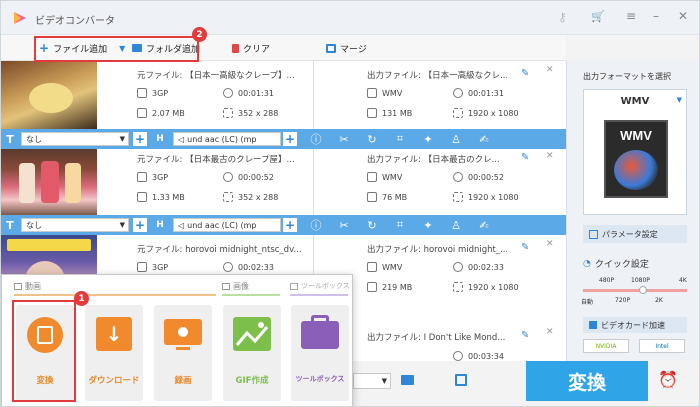 This screenshot has height=407, width=700. I want to click on quality-auto-label: 自動, so click(587, 302).